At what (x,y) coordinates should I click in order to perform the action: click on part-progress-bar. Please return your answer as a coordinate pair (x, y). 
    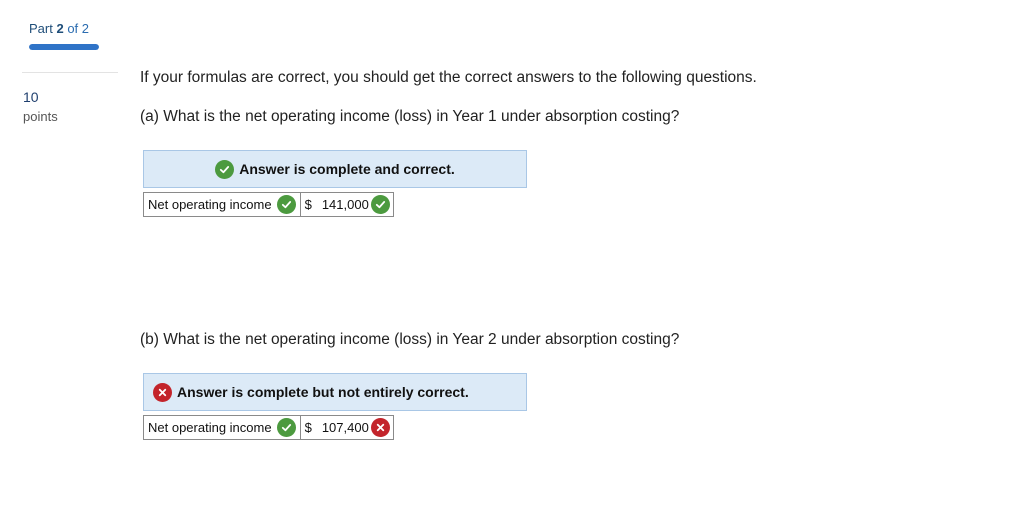
    Looking at the image, I should click on (64, 47).